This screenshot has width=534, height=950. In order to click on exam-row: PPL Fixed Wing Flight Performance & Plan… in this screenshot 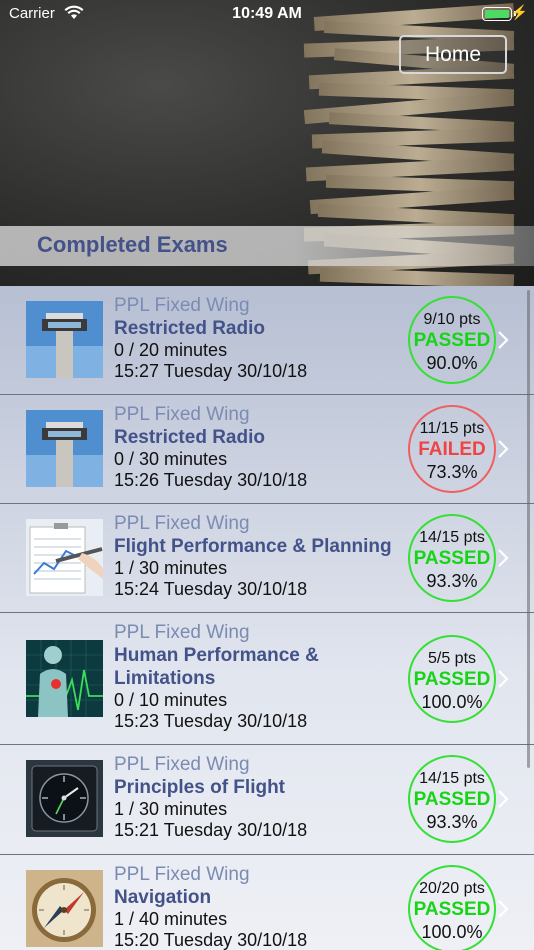, I will do `click(267, 558)`.